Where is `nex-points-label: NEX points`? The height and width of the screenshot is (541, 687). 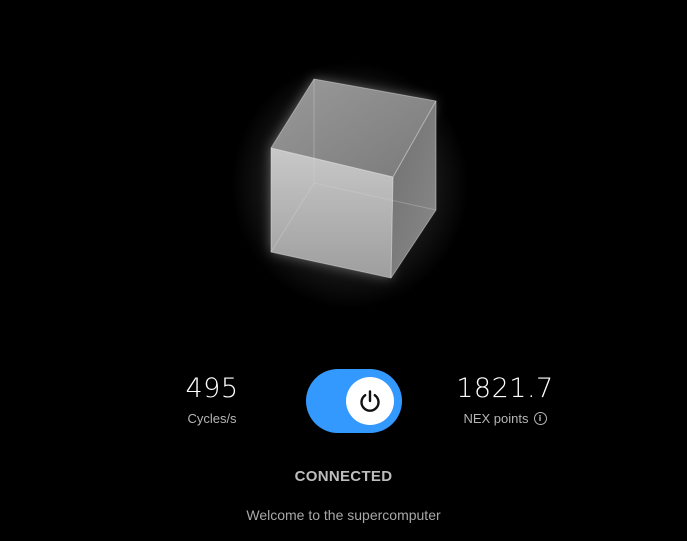
nex-points-label: NEX points is located at coordinates (496, 418).